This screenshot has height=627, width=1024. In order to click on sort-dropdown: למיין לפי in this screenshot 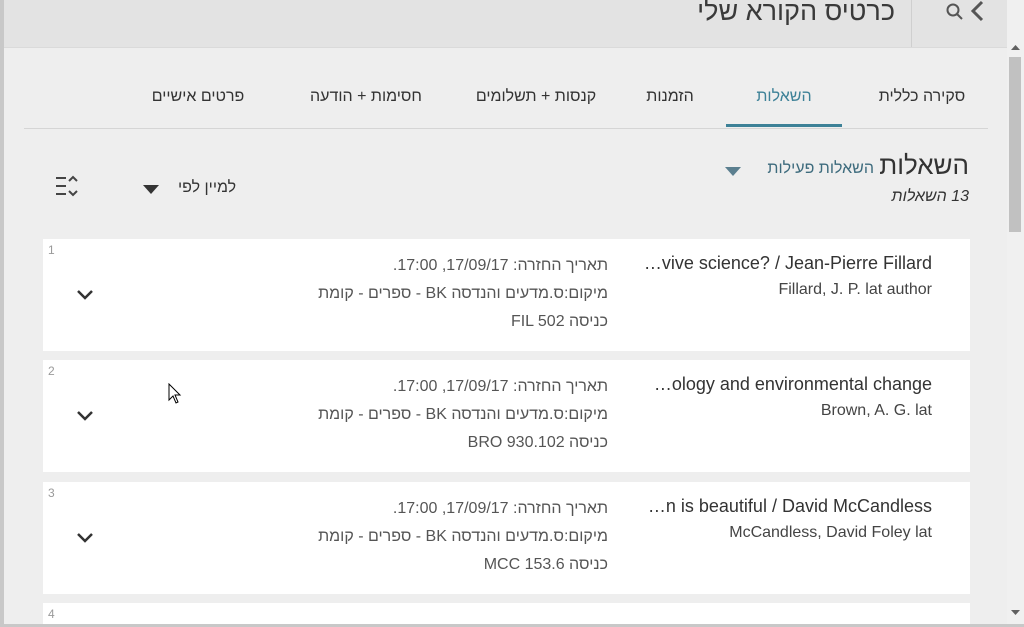, I will do `click(207, 188)`.